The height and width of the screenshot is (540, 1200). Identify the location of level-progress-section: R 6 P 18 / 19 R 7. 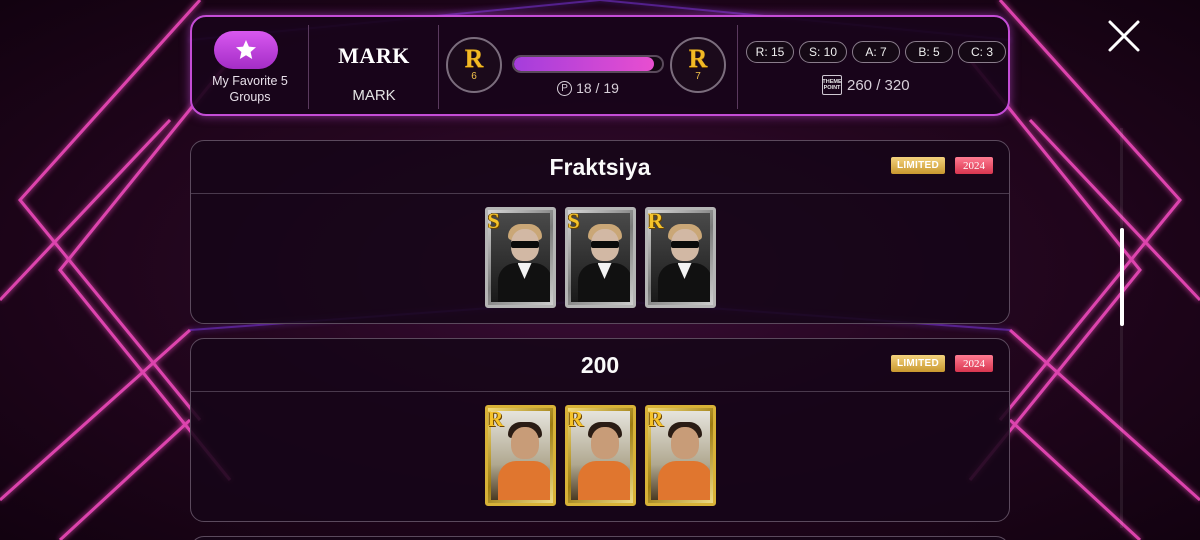
(588, 65).